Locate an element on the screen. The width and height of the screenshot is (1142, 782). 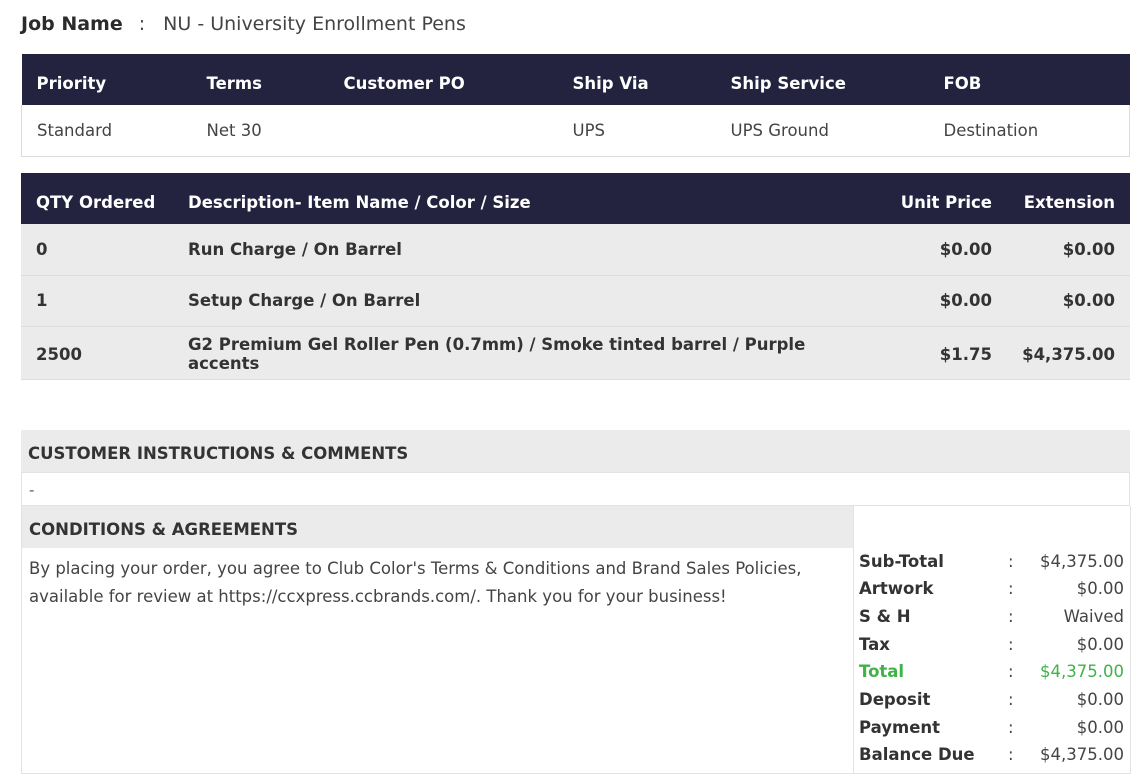
ship-service-value: UPS Ground is located at coordinates (822, 131).